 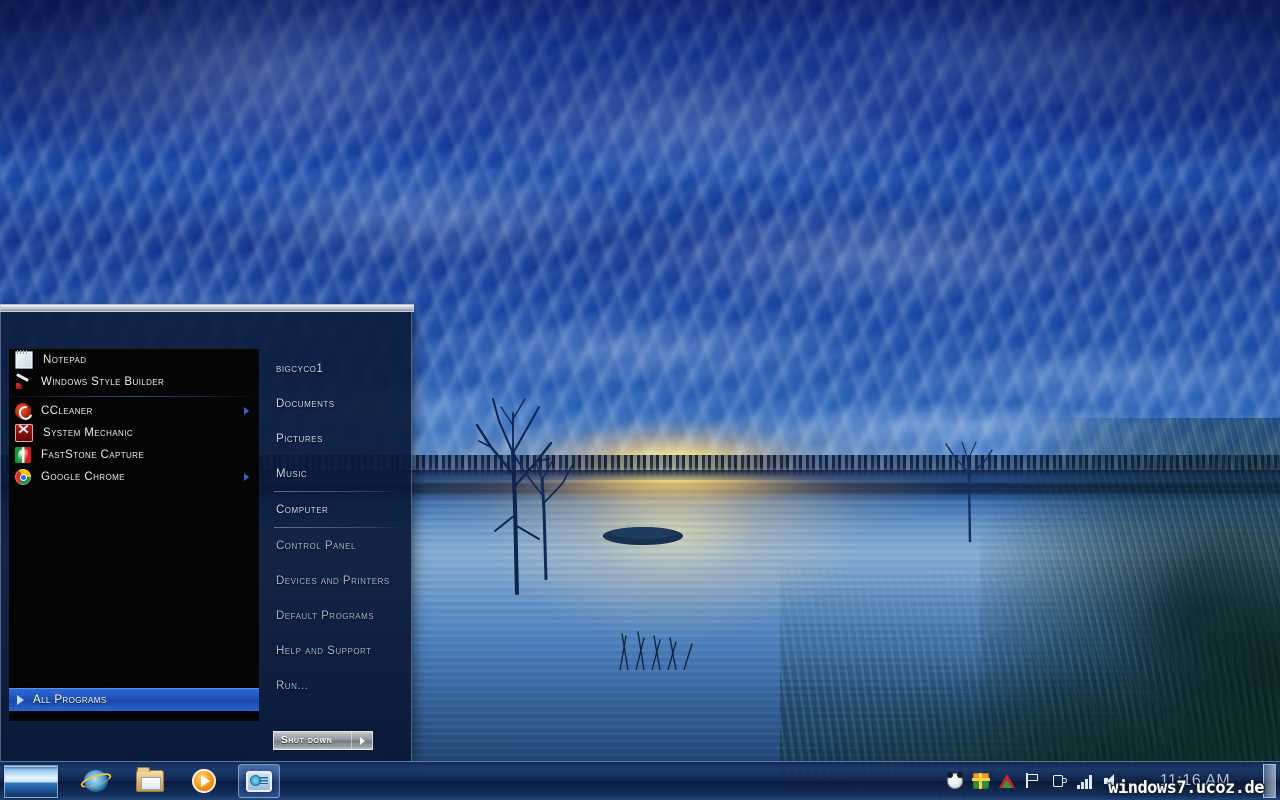 I want to click on start-menu-item-label: System Mechanic, so click(x=88, y=433).